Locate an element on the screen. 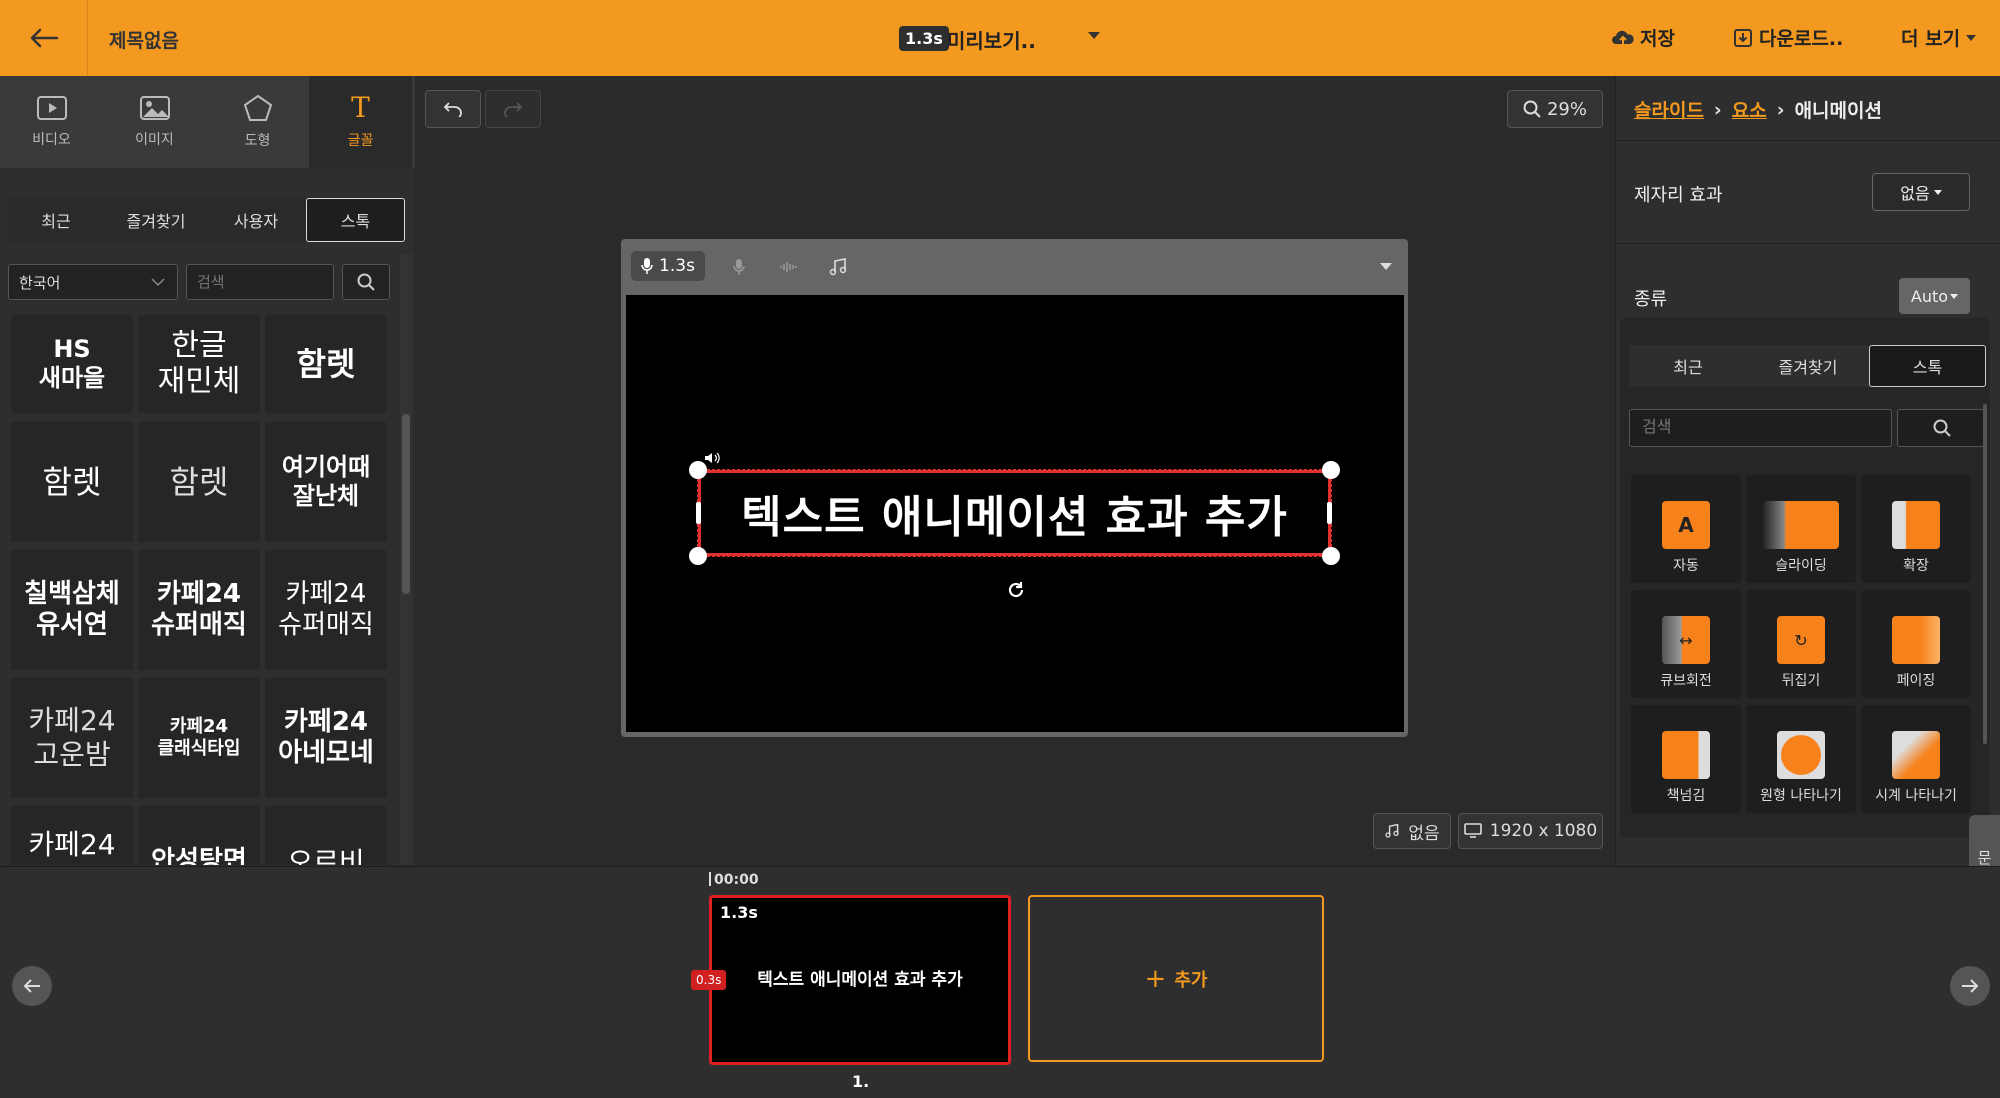  music-note-icon is located at coordinates (838, 267).